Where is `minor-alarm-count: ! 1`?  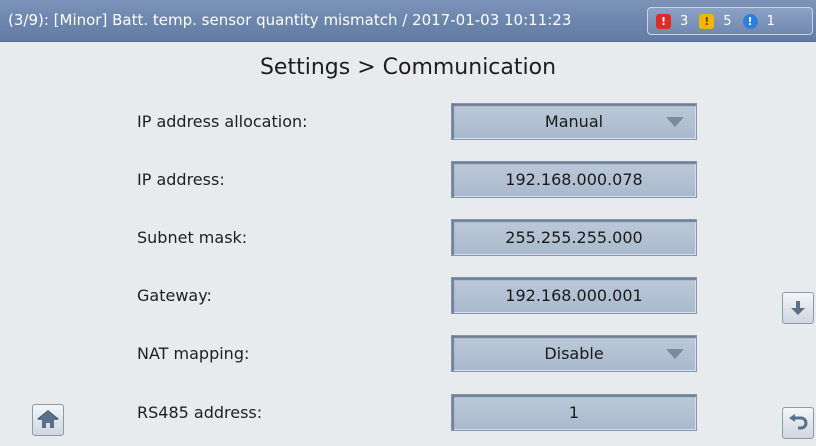 minor-alarm-count: ! 1 is located at coordinates (758, 21).